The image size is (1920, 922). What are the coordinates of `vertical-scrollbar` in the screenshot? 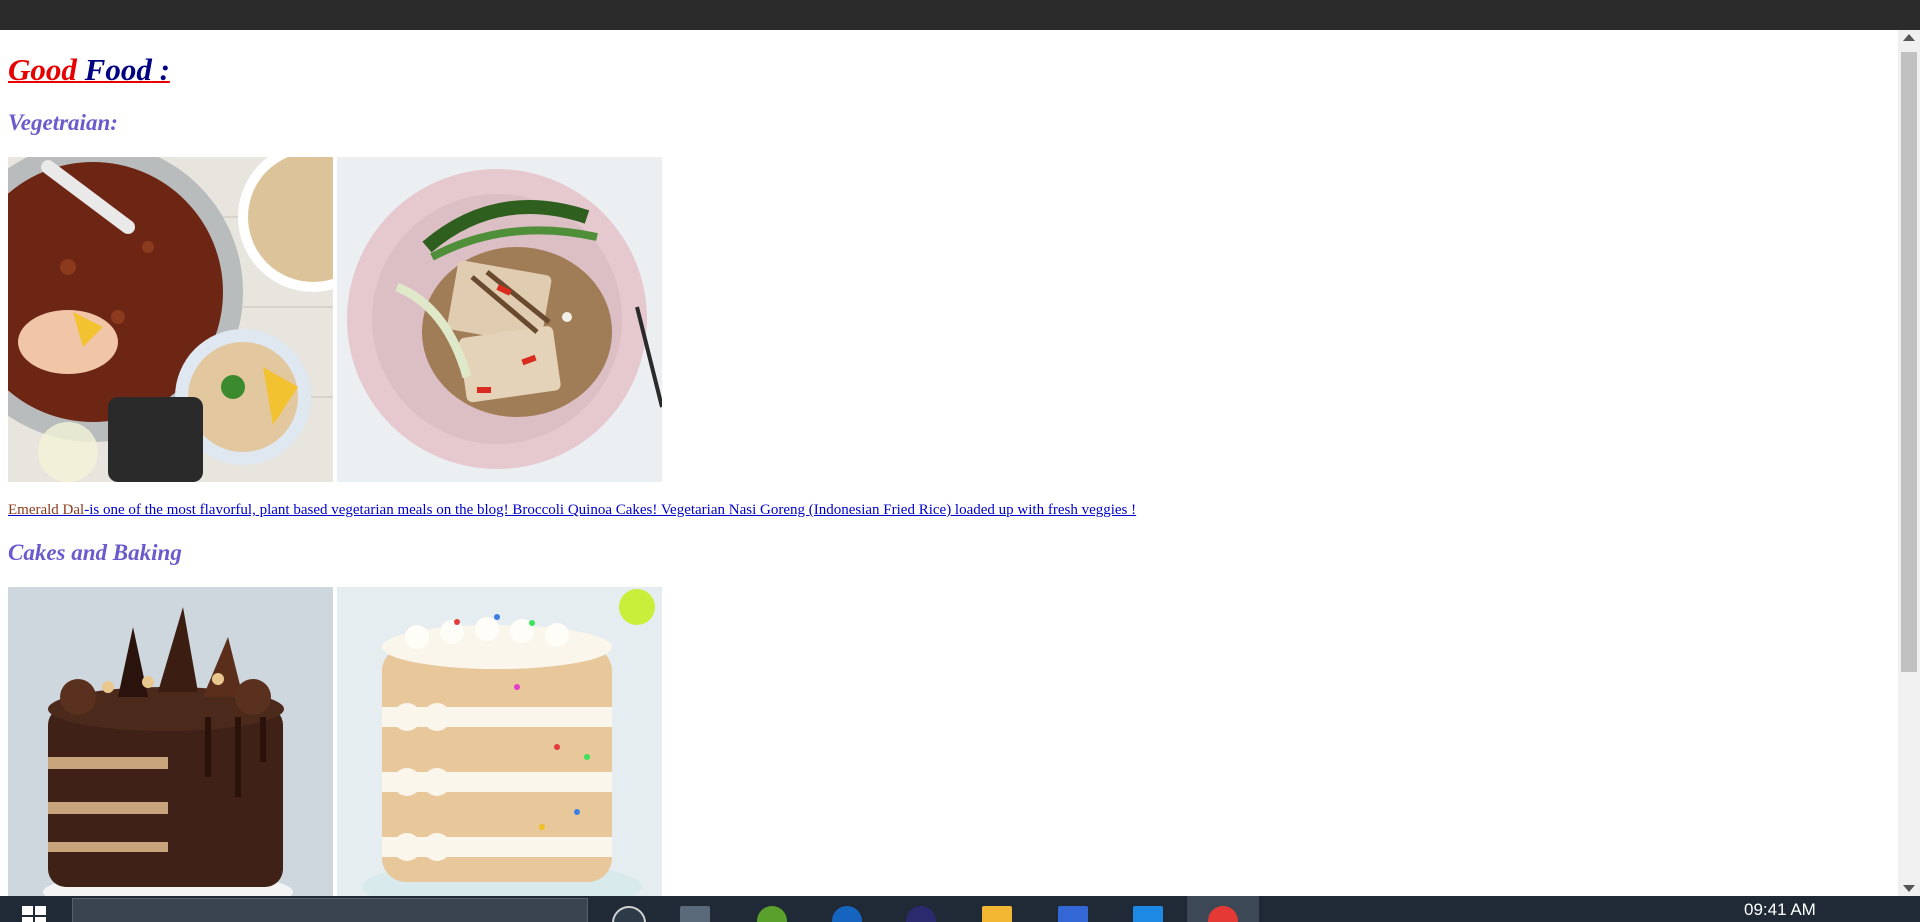 It's located at (1909, 463).